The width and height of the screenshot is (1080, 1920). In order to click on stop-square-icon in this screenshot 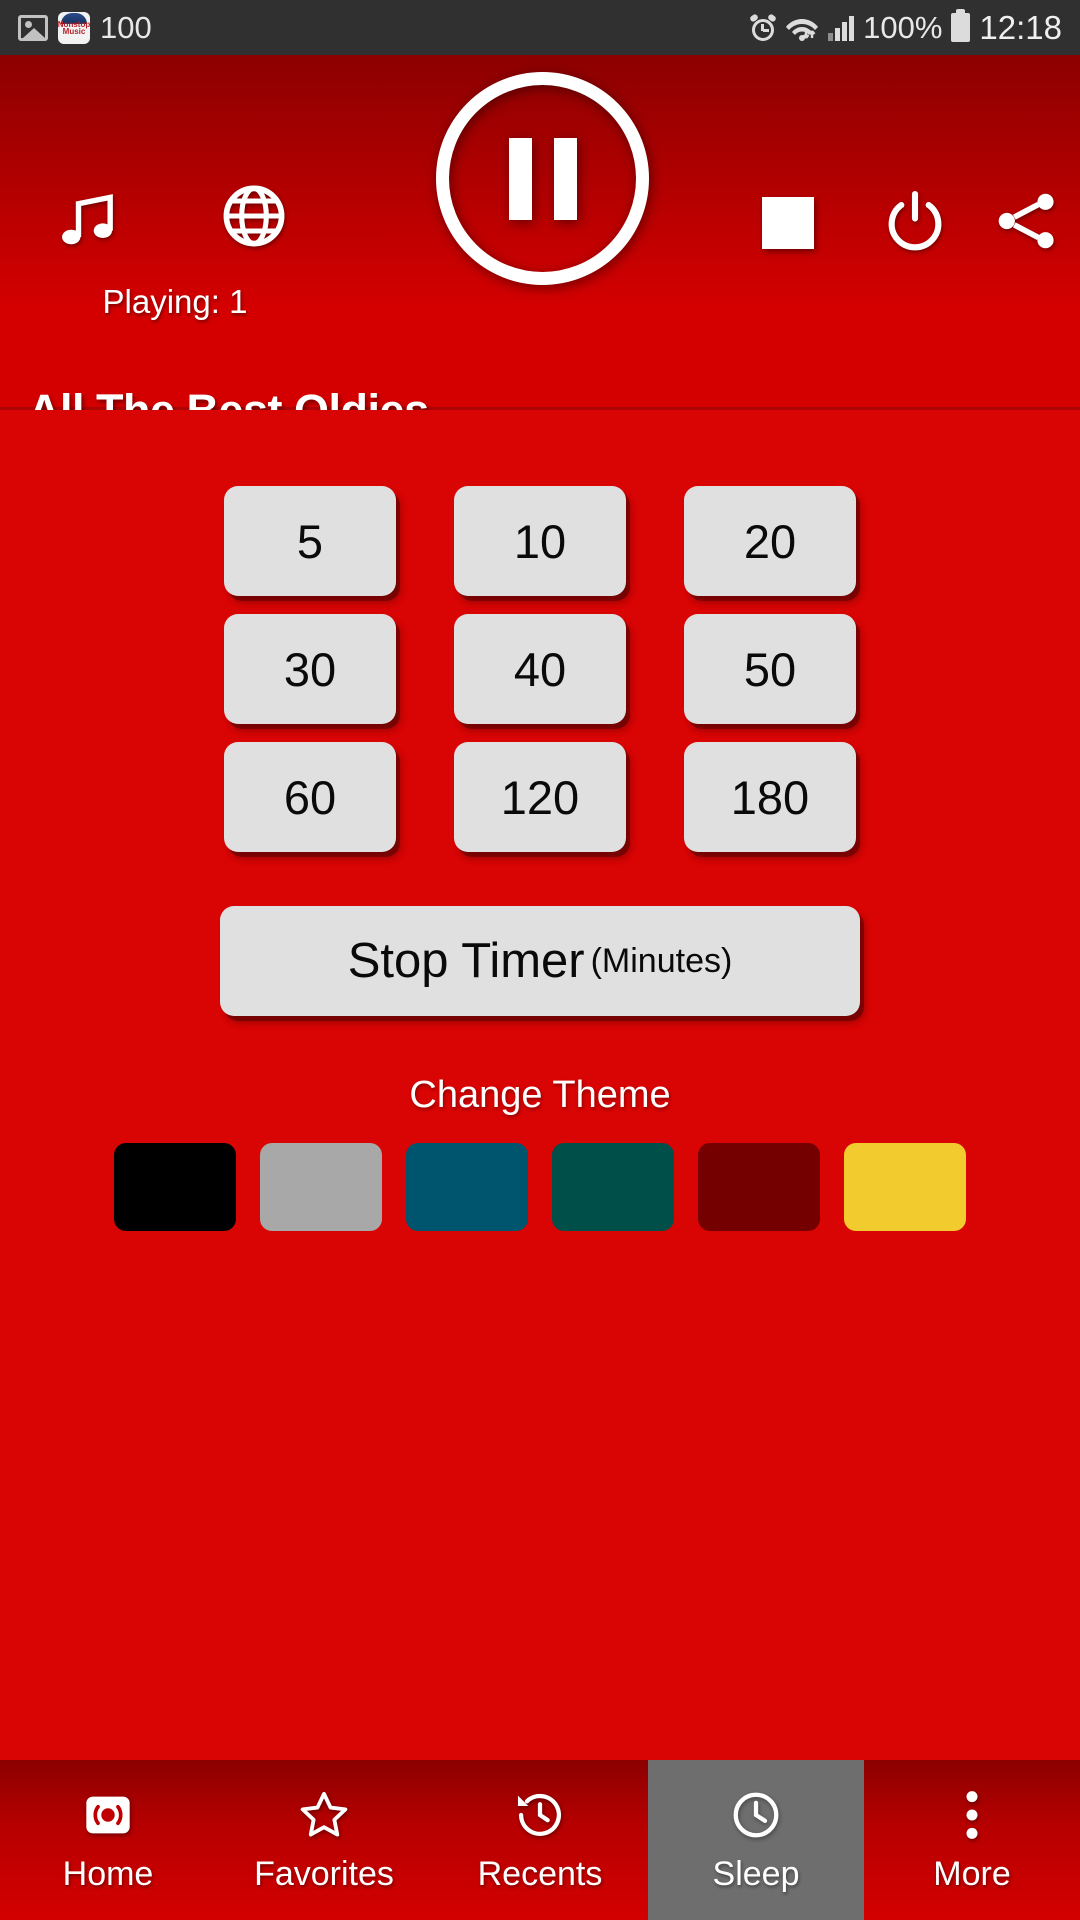, I will do `click(788, 223)`.